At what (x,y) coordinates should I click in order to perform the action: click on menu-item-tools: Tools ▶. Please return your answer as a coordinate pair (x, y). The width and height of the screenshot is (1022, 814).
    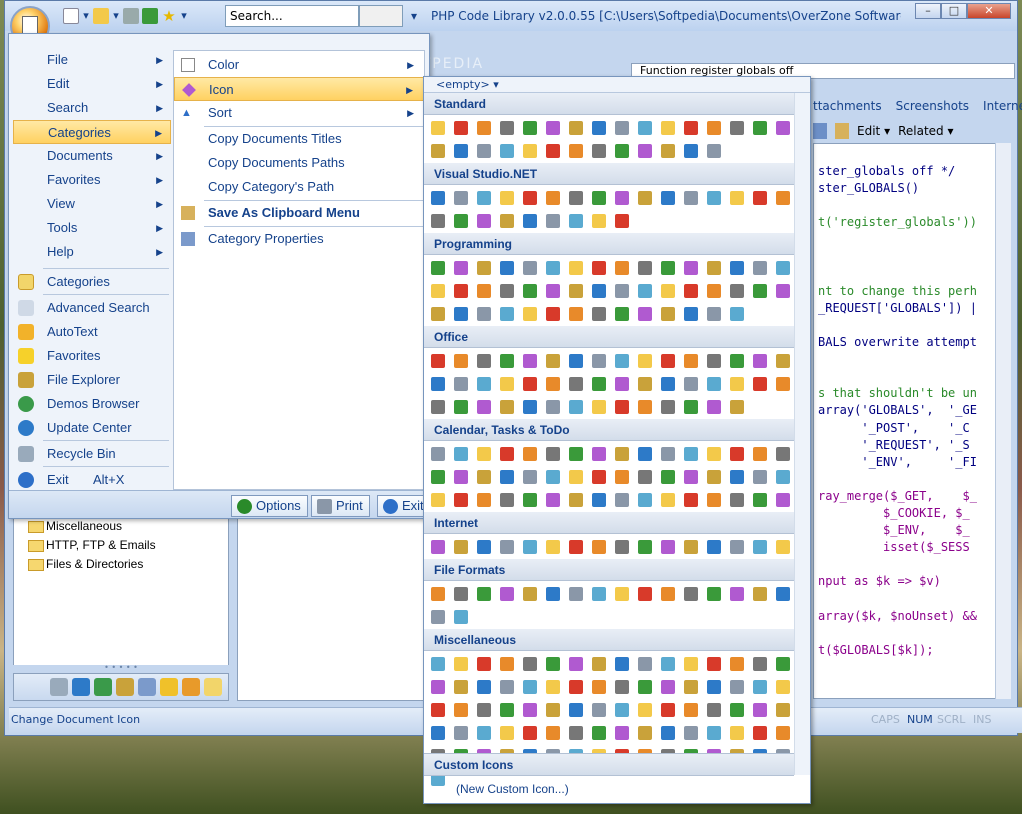
    Looking at the image, I should click on (92, 228).